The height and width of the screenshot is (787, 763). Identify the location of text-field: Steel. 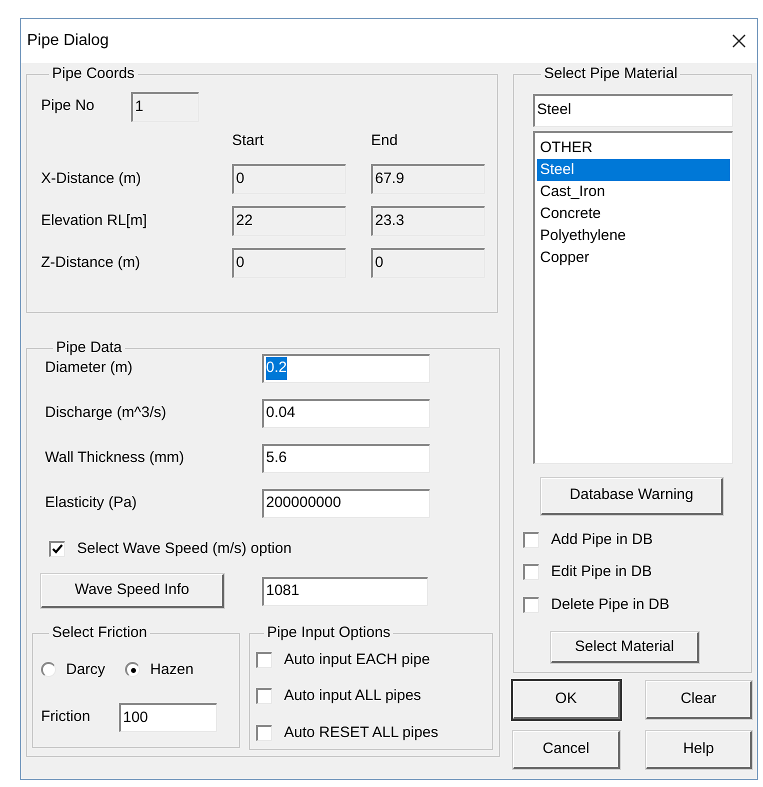
(633, 110).